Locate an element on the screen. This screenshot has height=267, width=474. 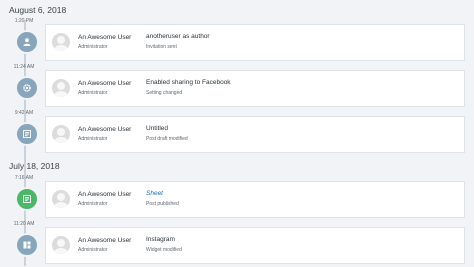
activity-status: Setting changed is located at coordinates (164, 93).